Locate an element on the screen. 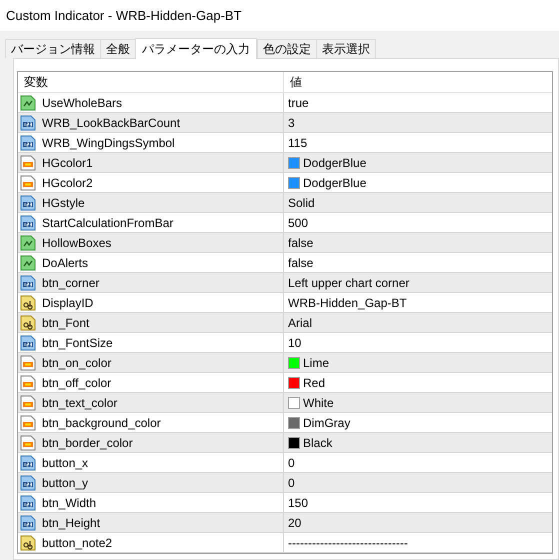  parameter-name: btn_Font is located at coordinates (66, 323).